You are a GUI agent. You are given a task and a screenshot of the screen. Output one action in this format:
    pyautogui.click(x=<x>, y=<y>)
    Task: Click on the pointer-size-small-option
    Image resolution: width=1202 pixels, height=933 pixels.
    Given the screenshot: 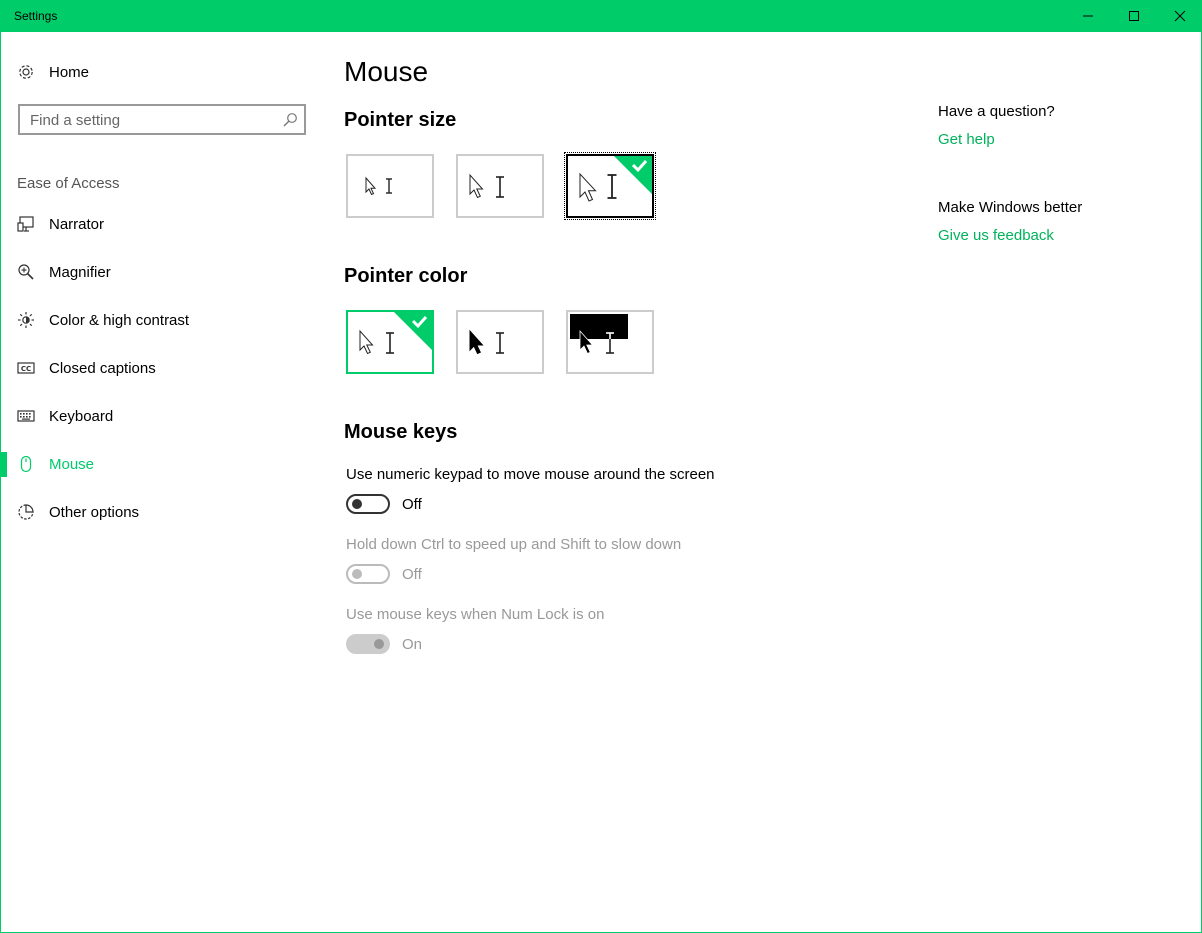 What is the action you would take?
    pyautogui.click(x=390, y=186)
    